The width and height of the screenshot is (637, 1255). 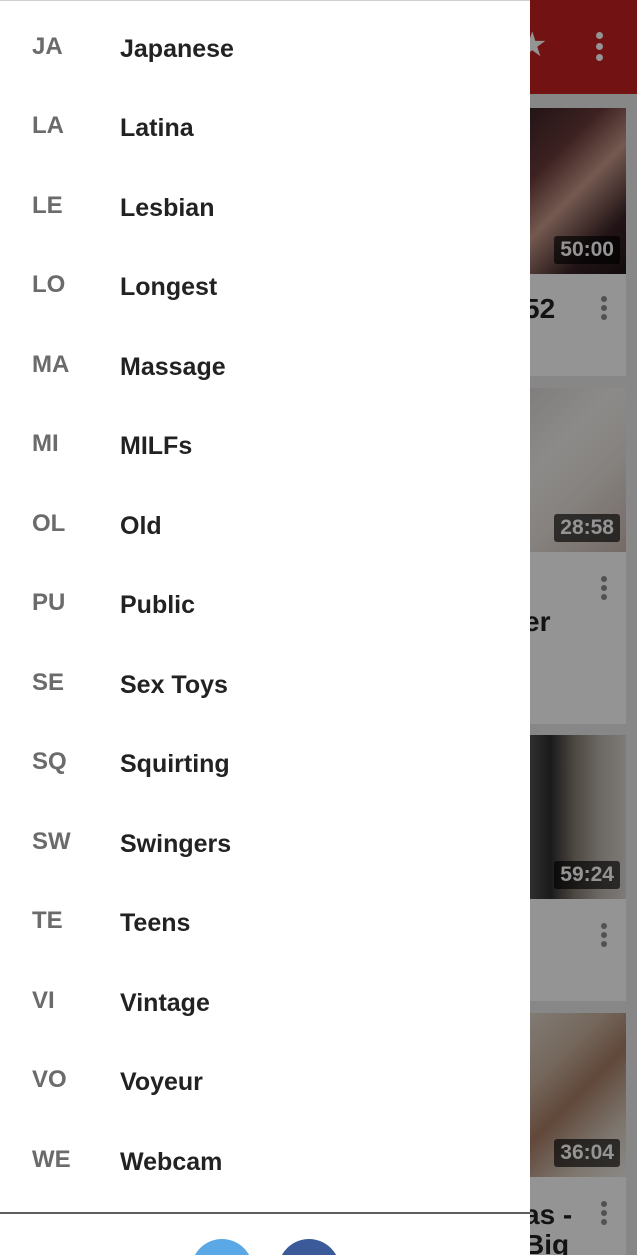 I want to click on category-abbr: VI, so click(x=43, y=1000).